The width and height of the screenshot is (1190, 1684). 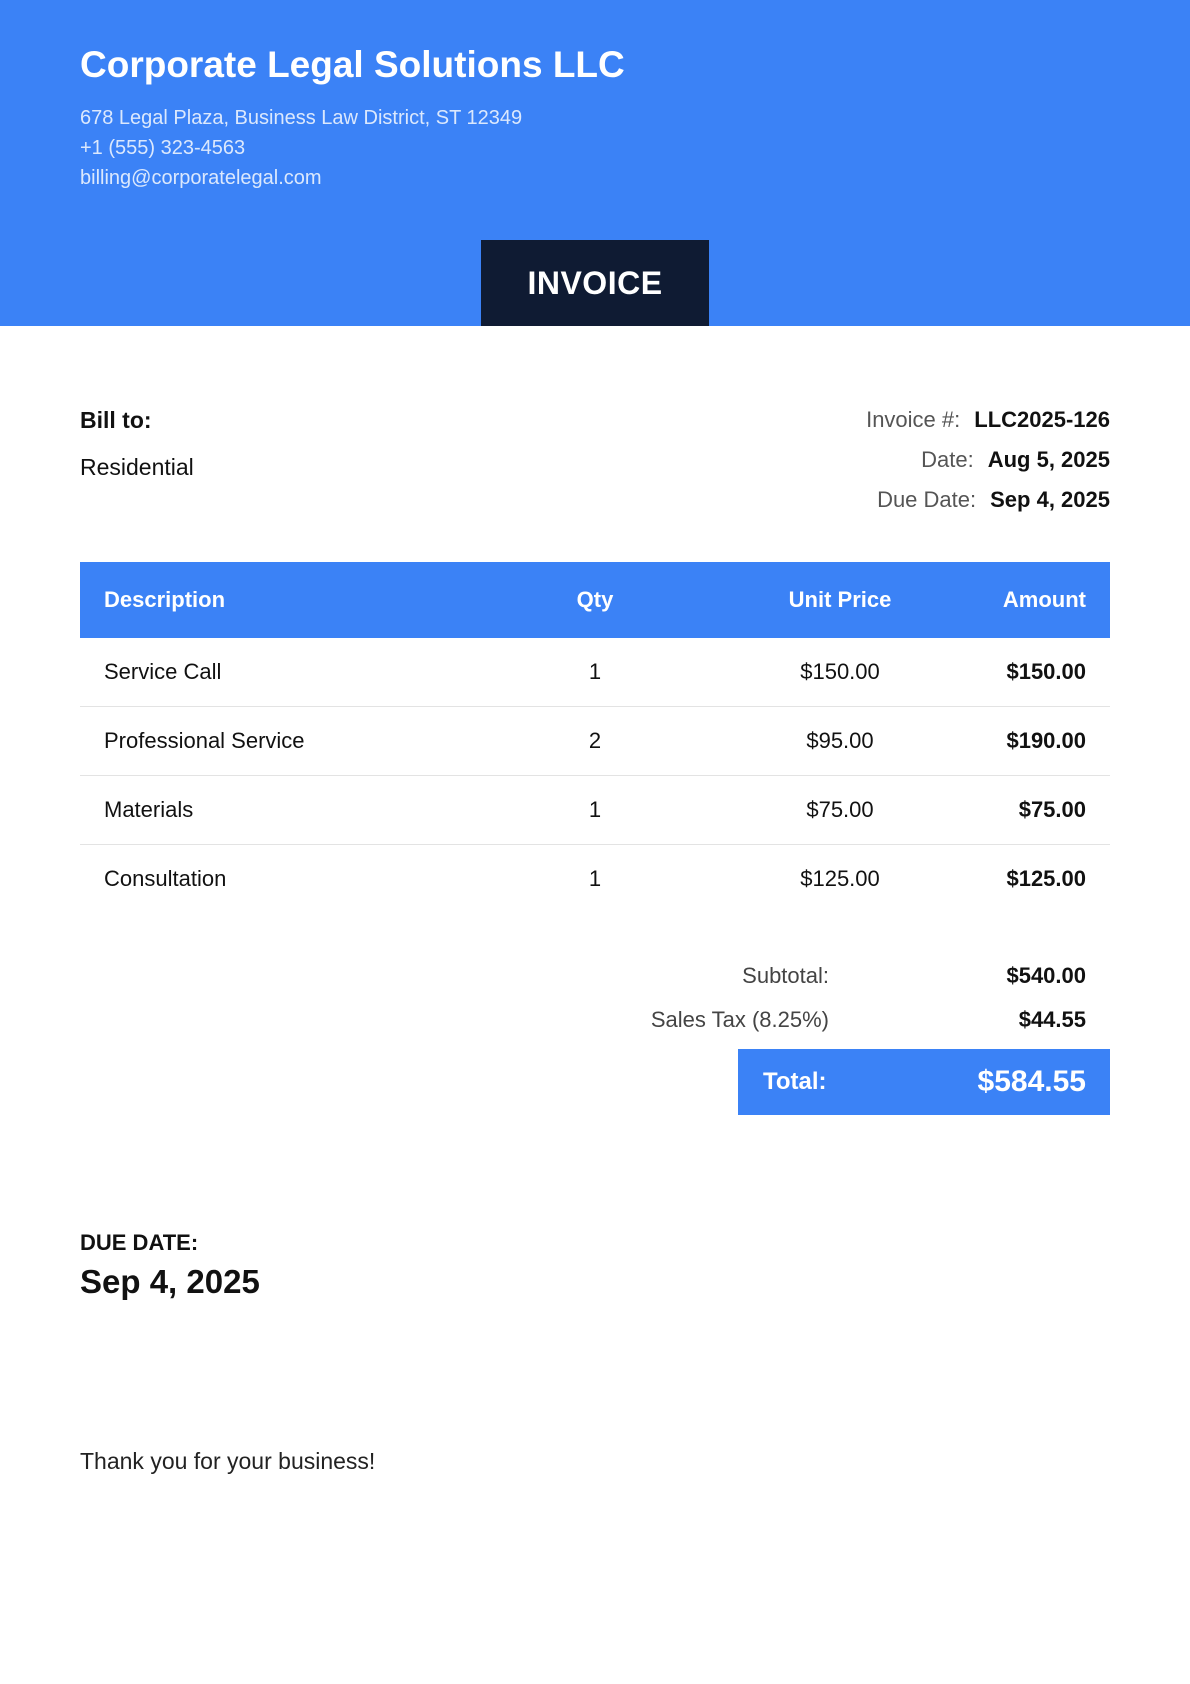 I want to click on row-description: Materials, so click(x=149, y=809).